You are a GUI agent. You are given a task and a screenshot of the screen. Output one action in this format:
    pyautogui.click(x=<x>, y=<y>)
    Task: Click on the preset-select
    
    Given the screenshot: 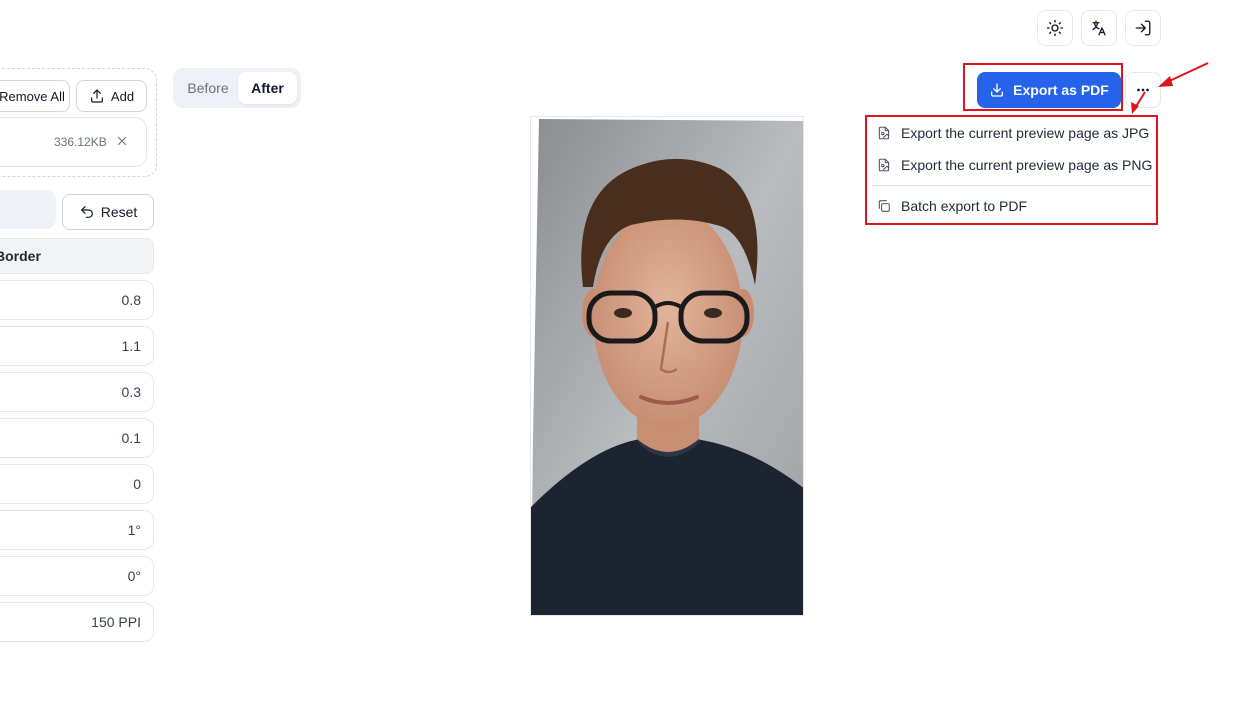 What is the action you would take?
    pyautogui.click(x=28, y=209)
    